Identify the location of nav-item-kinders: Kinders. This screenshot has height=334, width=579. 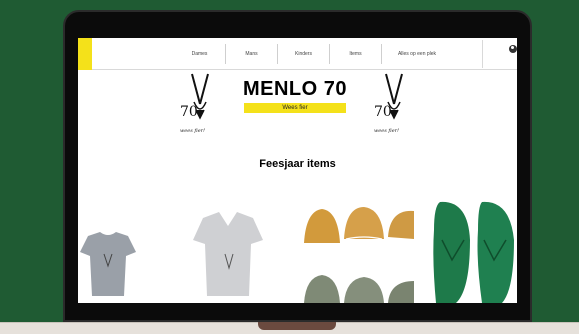
(304, 54).